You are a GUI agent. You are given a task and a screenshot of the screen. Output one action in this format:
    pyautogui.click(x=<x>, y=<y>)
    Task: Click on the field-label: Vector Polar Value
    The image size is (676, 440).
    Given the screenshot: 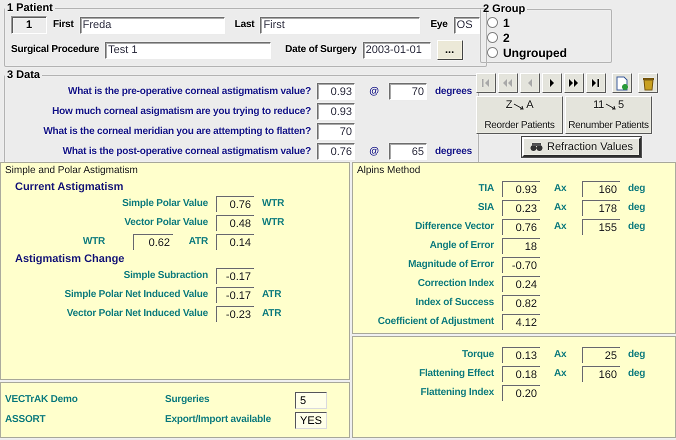 What is the action you would take?
    pyautogui.click(x=165, y=223)
    